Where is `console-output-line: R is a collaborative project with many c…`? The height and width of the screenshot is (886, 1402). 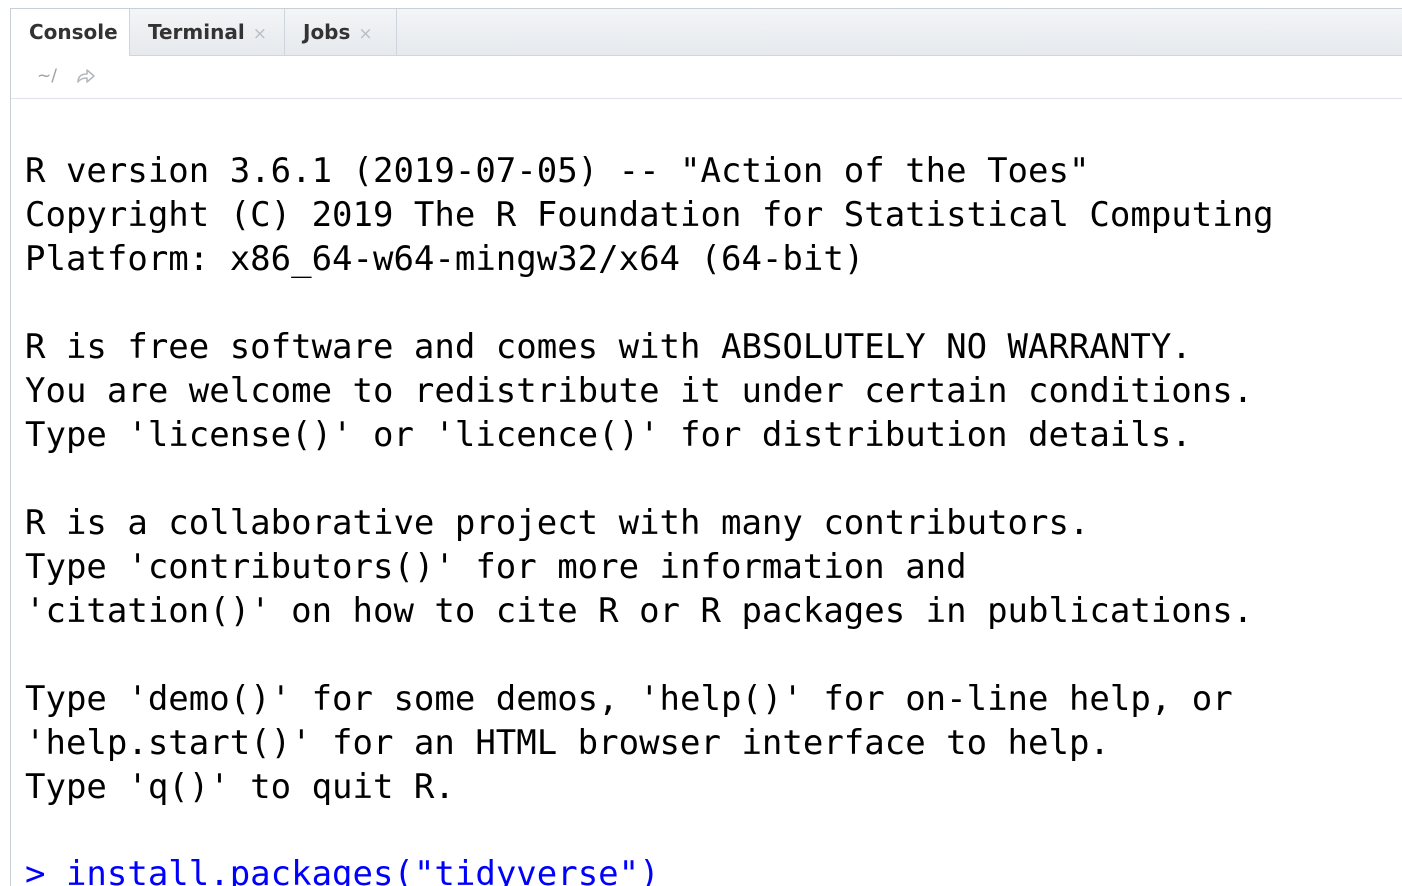 console-output-line: R is a collaborative project with many c… is located at coordinates (557, 523).